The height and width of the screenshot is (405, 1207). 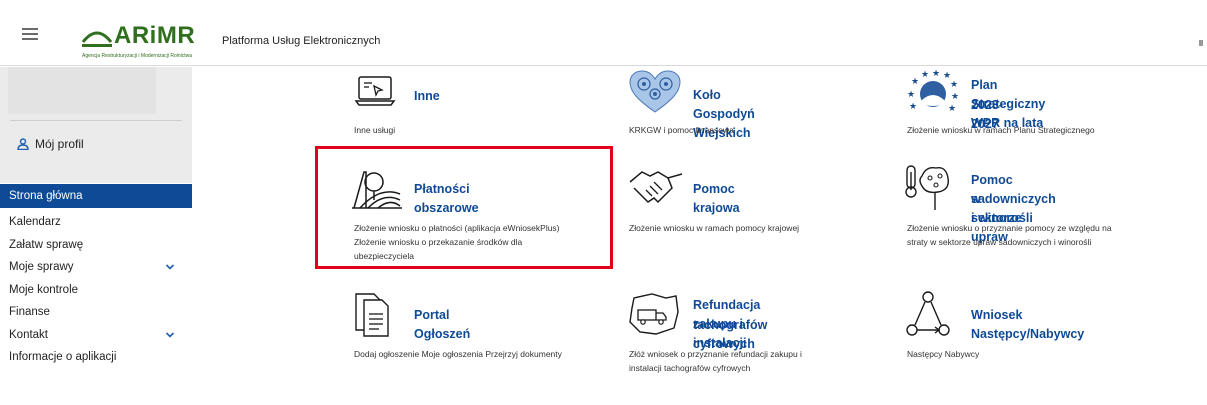 I want to click on logo-text: ARiMR, so click(x=155, y=35).